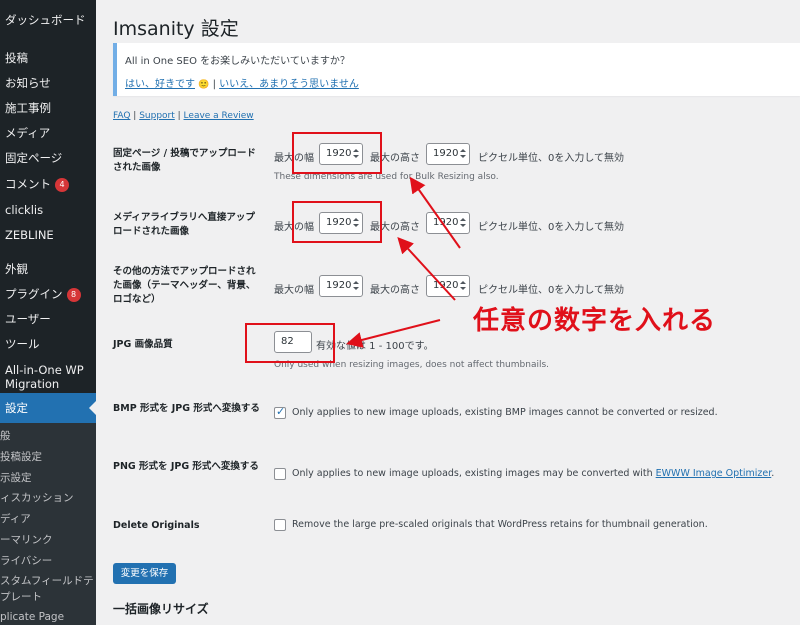 The height and width of the screenshot is (625, 800). Describe the element at coordinates (156, 525) in the screenshot. I see `delete-originals-label: Delete Originals` at that location.